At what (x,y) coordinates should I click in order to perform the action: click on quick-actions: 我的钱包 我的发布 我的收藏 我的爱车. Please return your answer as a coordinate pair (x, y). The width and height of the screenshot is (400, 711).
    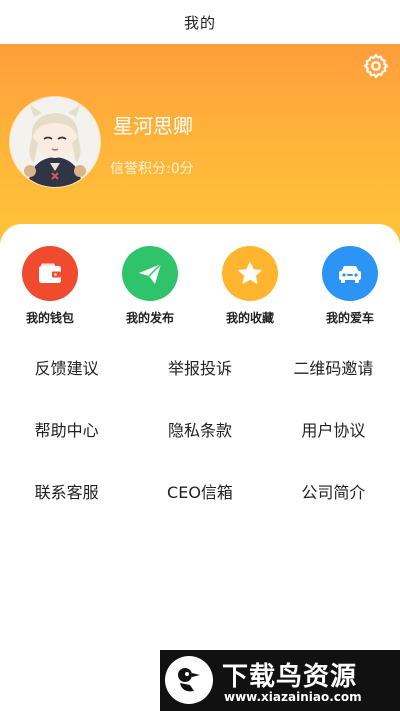
    Looking at the image, I should click on (200, 286).